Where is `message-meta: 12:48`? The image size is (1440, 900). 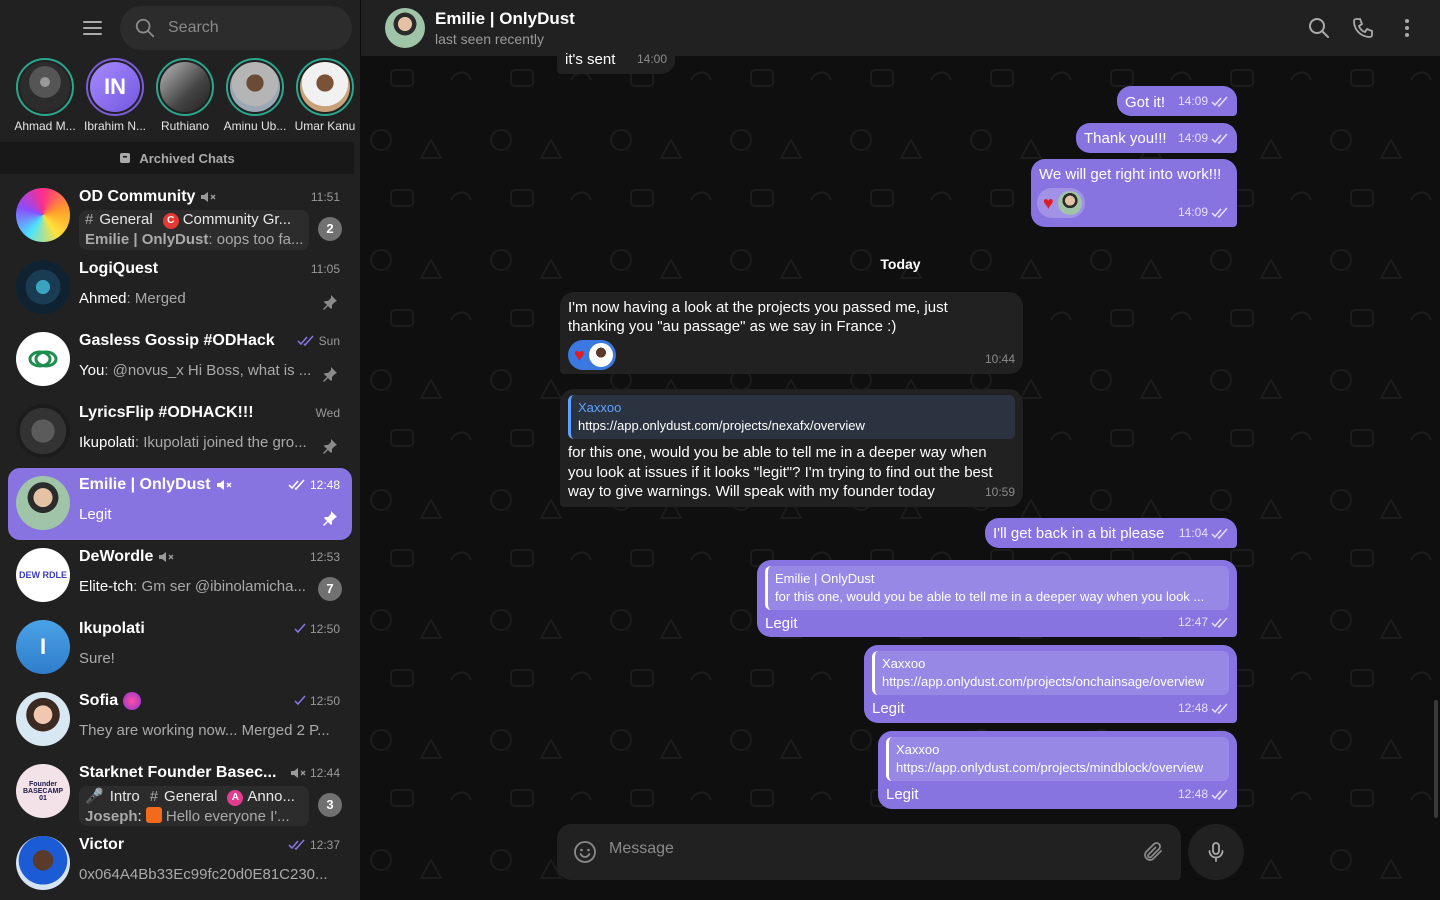
message-meta: 12:48 is located at coordinates (1203, 708).